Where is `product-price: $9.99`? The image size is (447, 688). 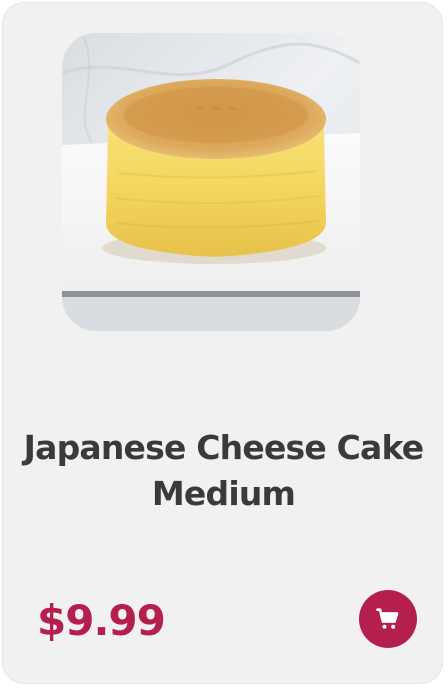
product-price: $9.99 is located at coordinates (101, 620).